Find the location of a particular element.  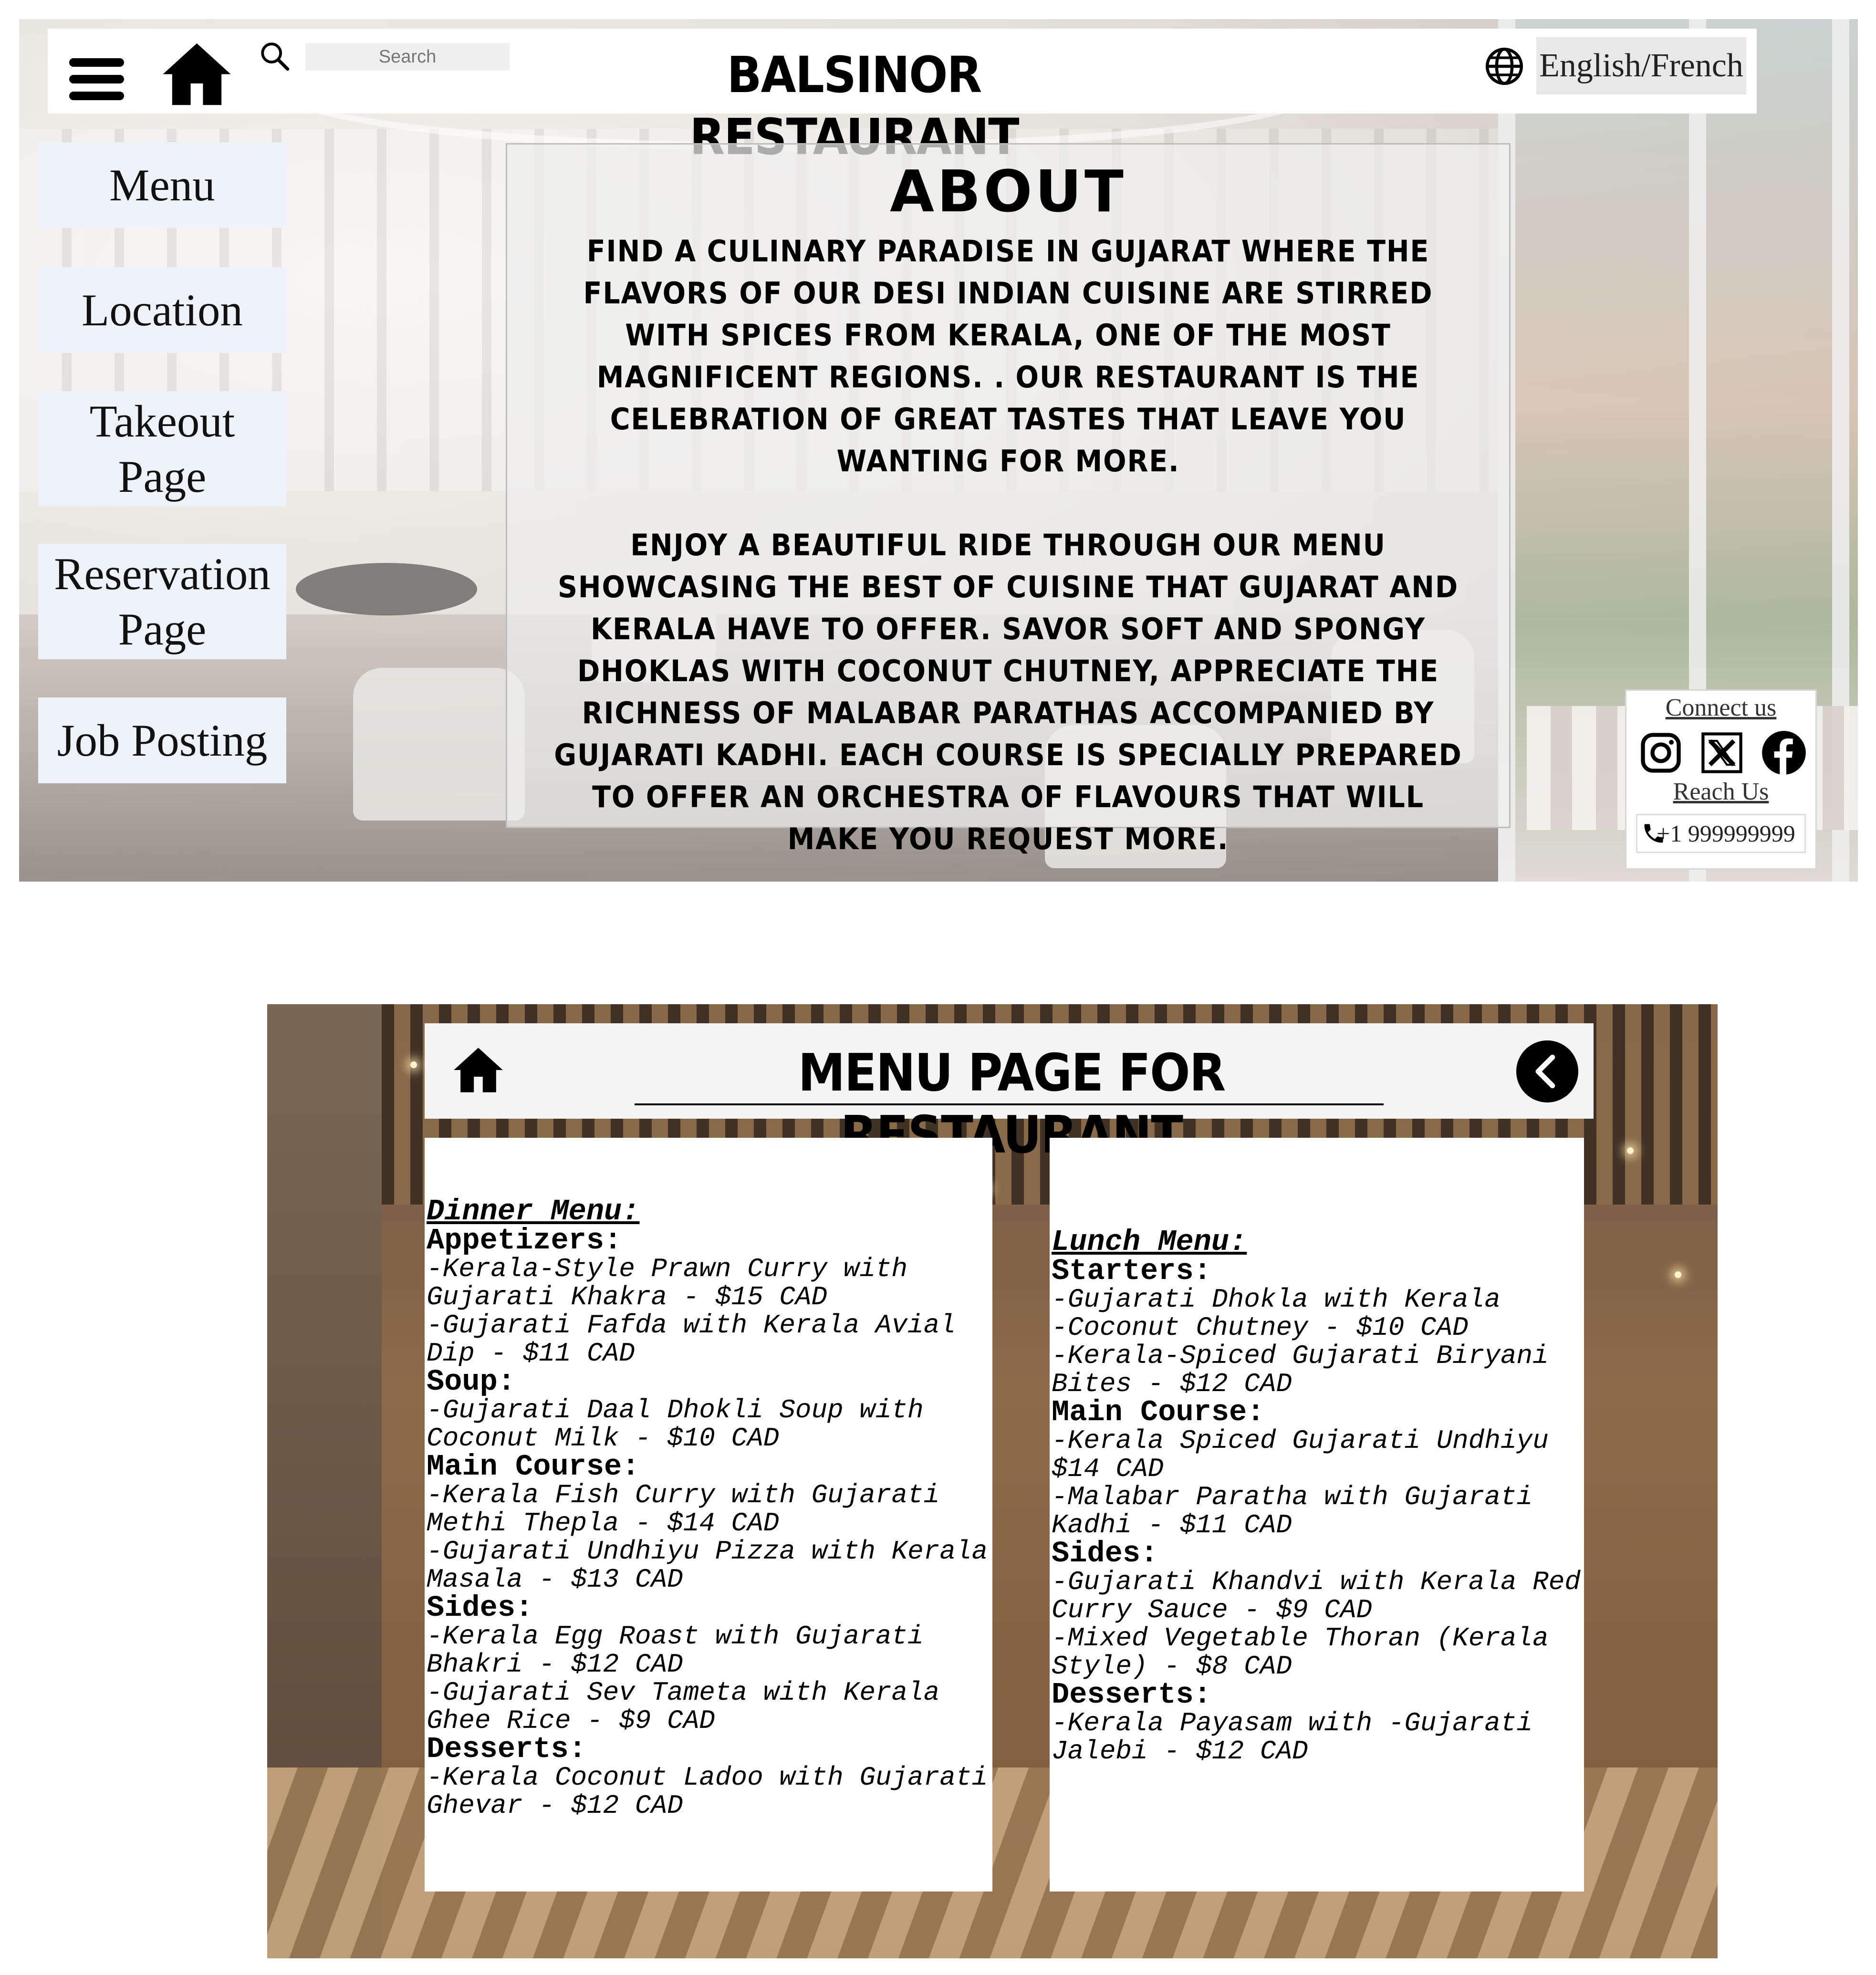

search-input is located at coordinates (407, 57).